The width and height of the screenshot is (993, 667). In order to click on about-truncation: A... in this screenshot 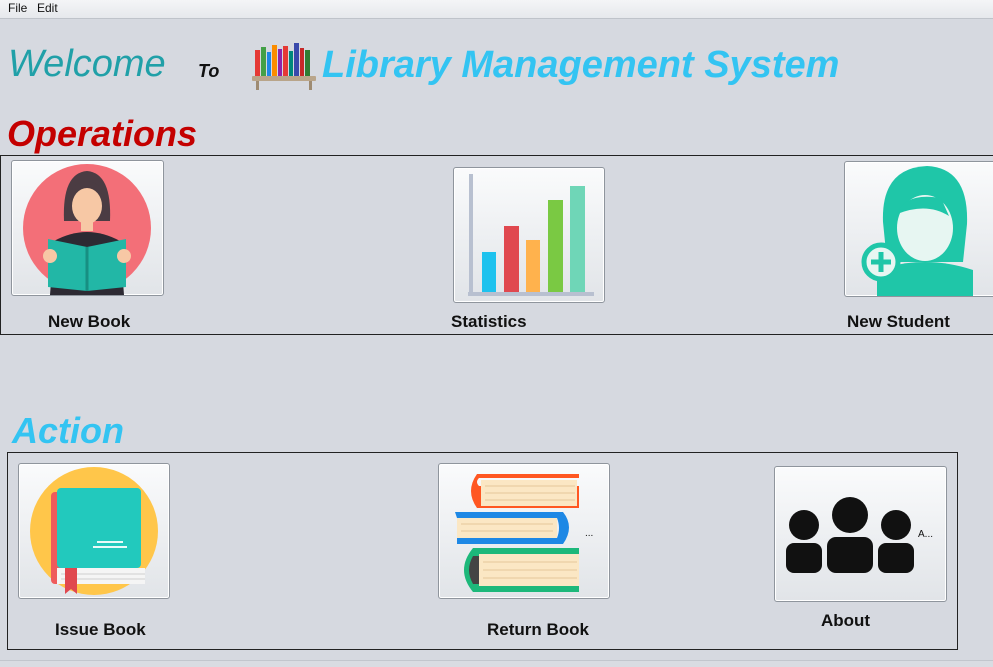, I will do `click(926, 534)`.